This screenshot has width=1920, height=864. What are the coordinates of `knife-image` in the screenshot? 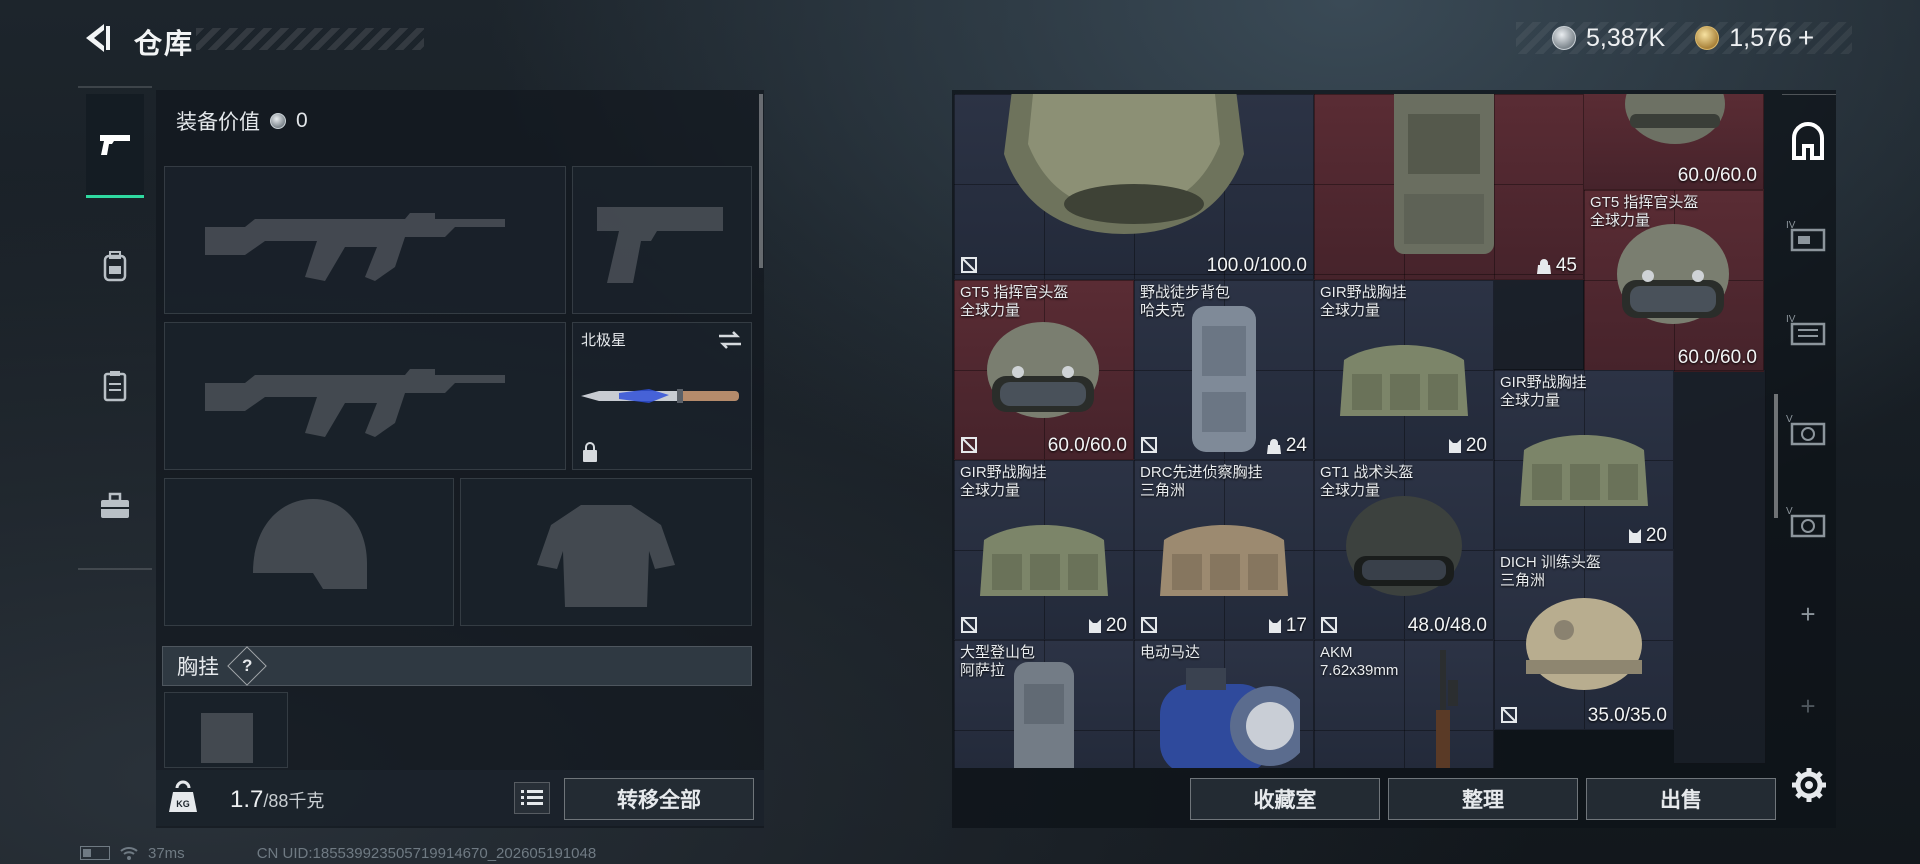 It's located at (660, 396).